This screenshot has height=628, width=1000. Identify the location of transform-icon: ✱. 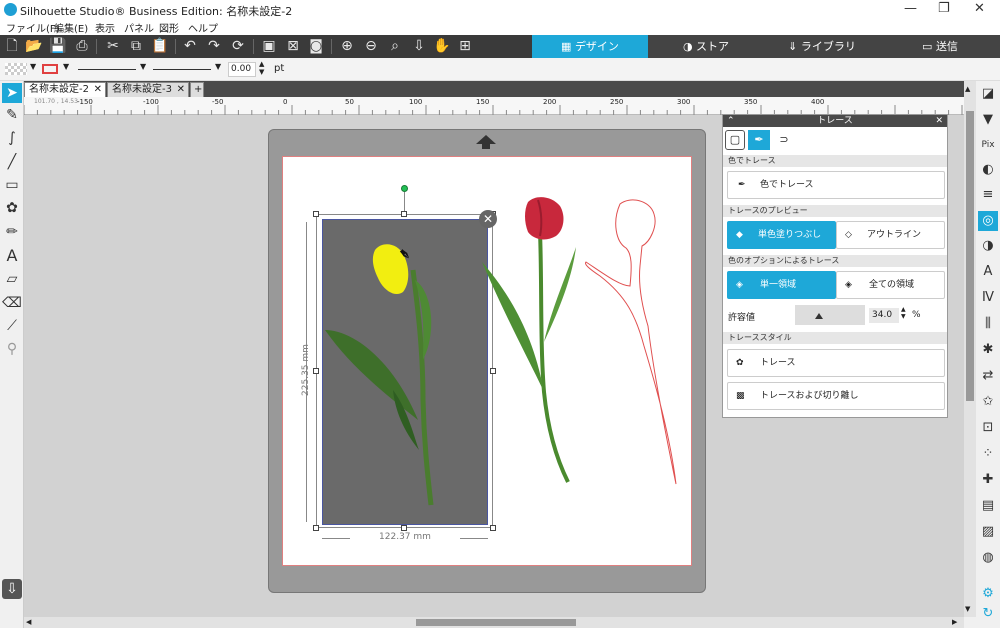
(988, 350).